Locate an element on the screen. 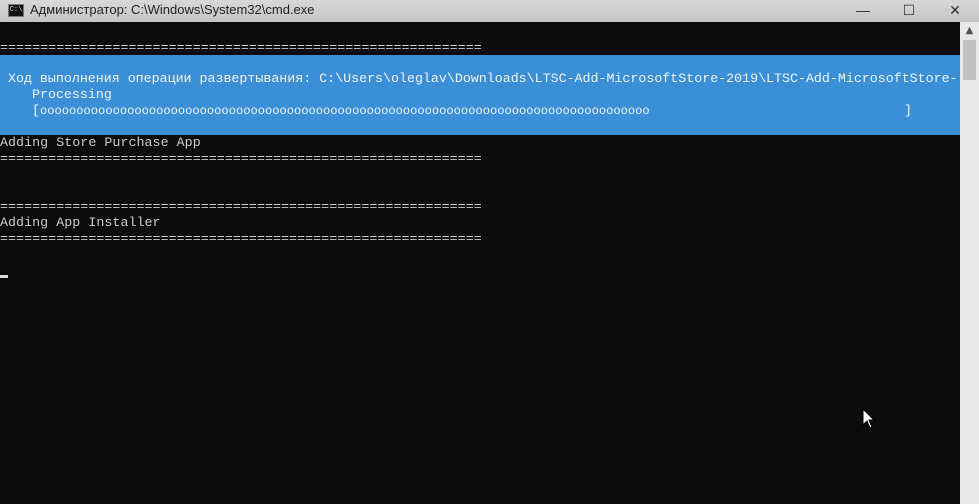 The width and height of the screenshot is (979, 504). minimize-button: — is located at coordinates (863, 11).